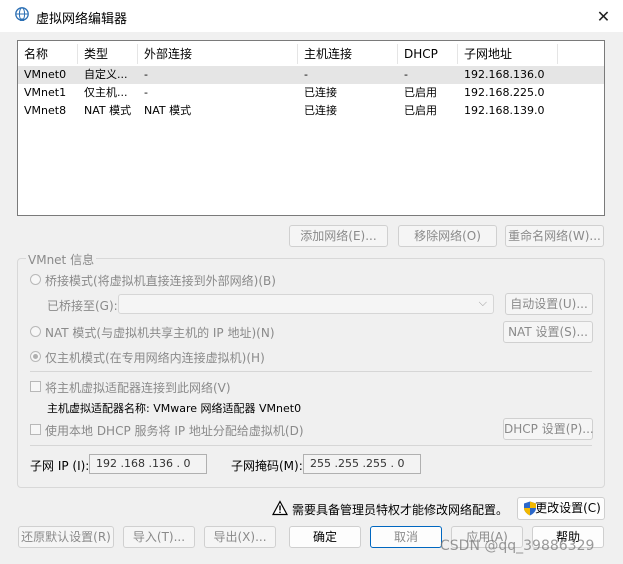 The height and width of the screenshot is (564, 623). I want to click on cell-name: VMnet1, so click(45, 92).